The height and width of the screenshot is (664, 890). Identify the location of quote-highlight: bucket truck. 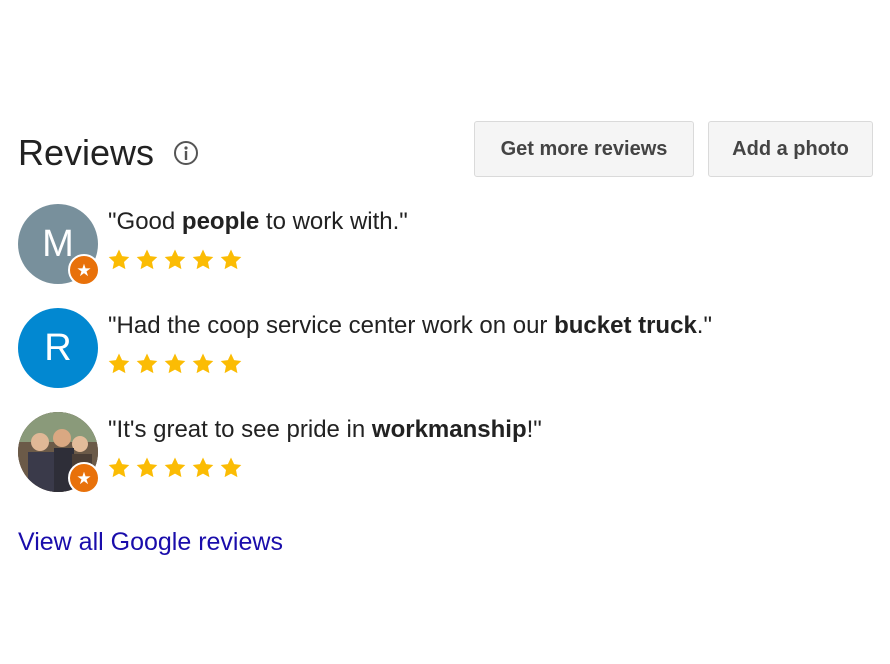
(625, 325).